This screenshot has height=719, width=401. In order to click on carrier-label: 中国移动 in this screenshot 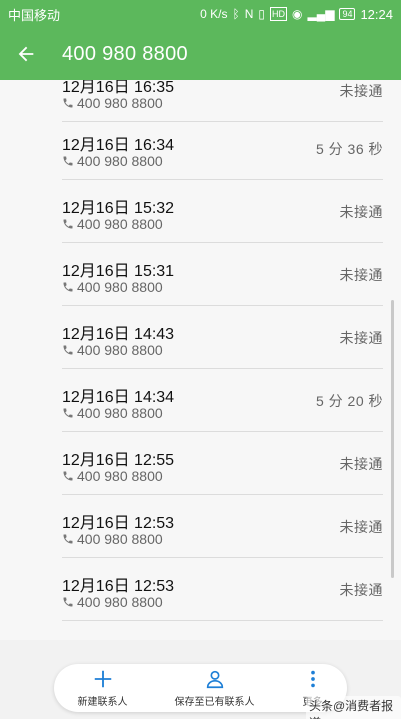, I will do `click(34, 15)`.